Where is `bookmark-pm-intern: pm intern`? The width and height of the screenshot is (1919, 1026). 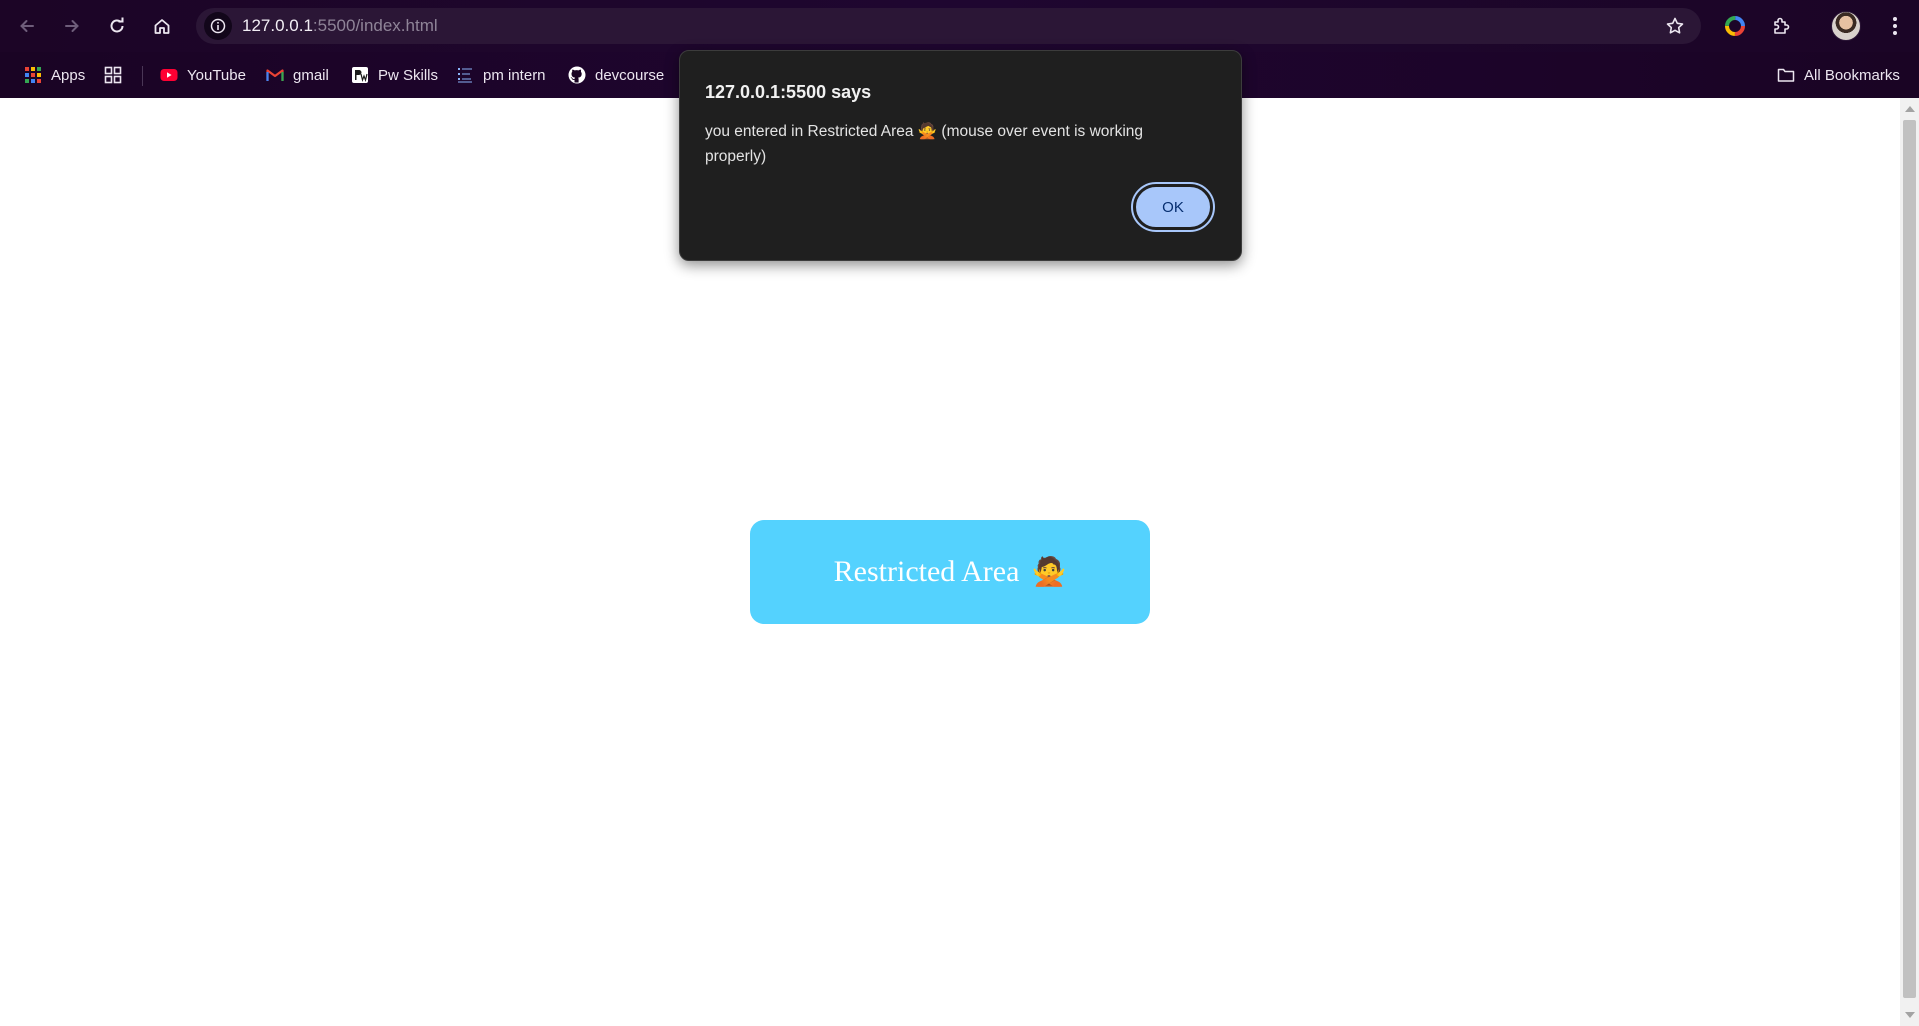 bookmark-pm-intern: pm intern is located at coordinates (501, 75).